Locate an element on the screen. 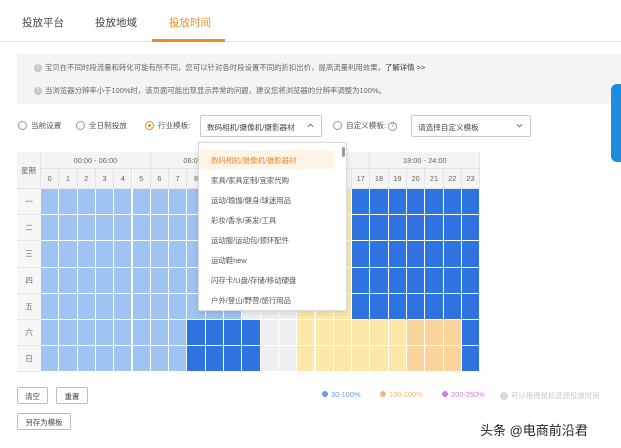 Image resolution: width=621 pixels, height=448 pixels. hour-header: 7 is located at coordinates (178, 179).